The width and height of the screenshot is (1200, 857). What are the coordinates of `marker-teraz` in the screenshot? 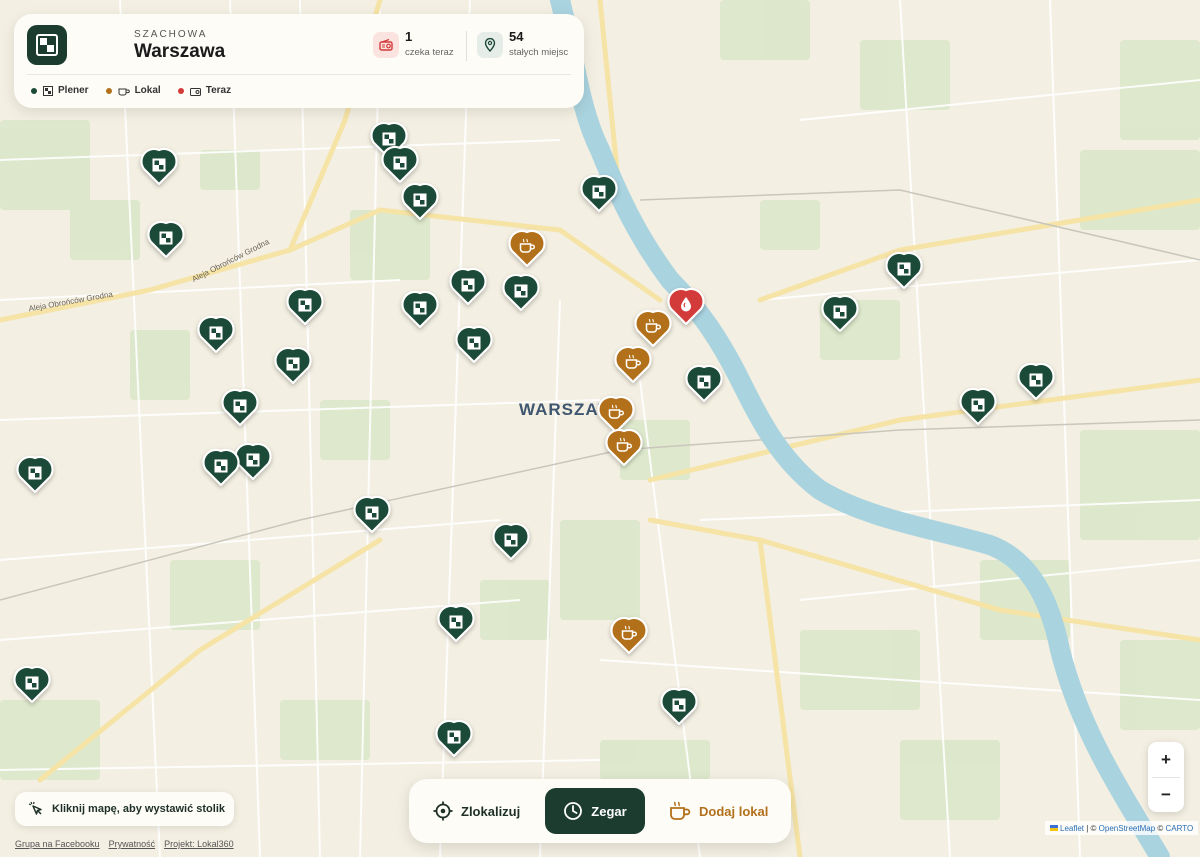 It's located at (686, 306).